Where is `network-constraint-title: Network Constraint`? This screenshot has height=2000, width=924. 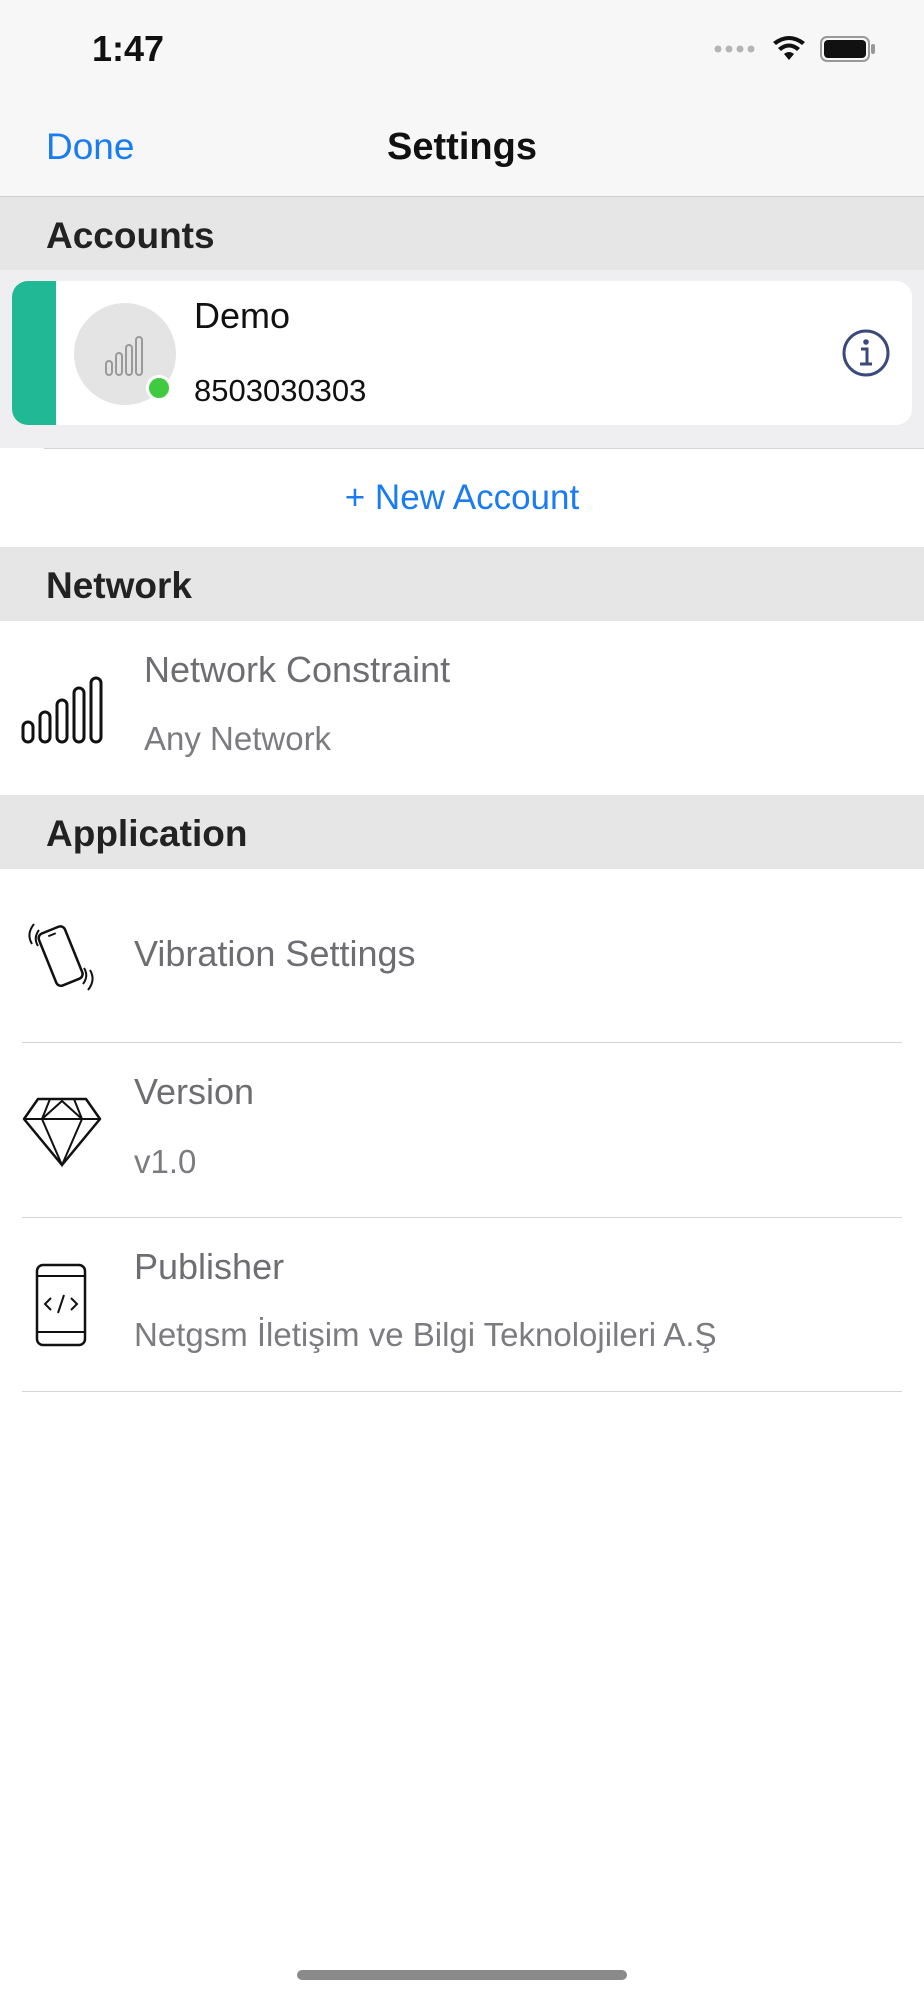 network-constraint-title: Network Constraint is located at coordinates (297, 669).